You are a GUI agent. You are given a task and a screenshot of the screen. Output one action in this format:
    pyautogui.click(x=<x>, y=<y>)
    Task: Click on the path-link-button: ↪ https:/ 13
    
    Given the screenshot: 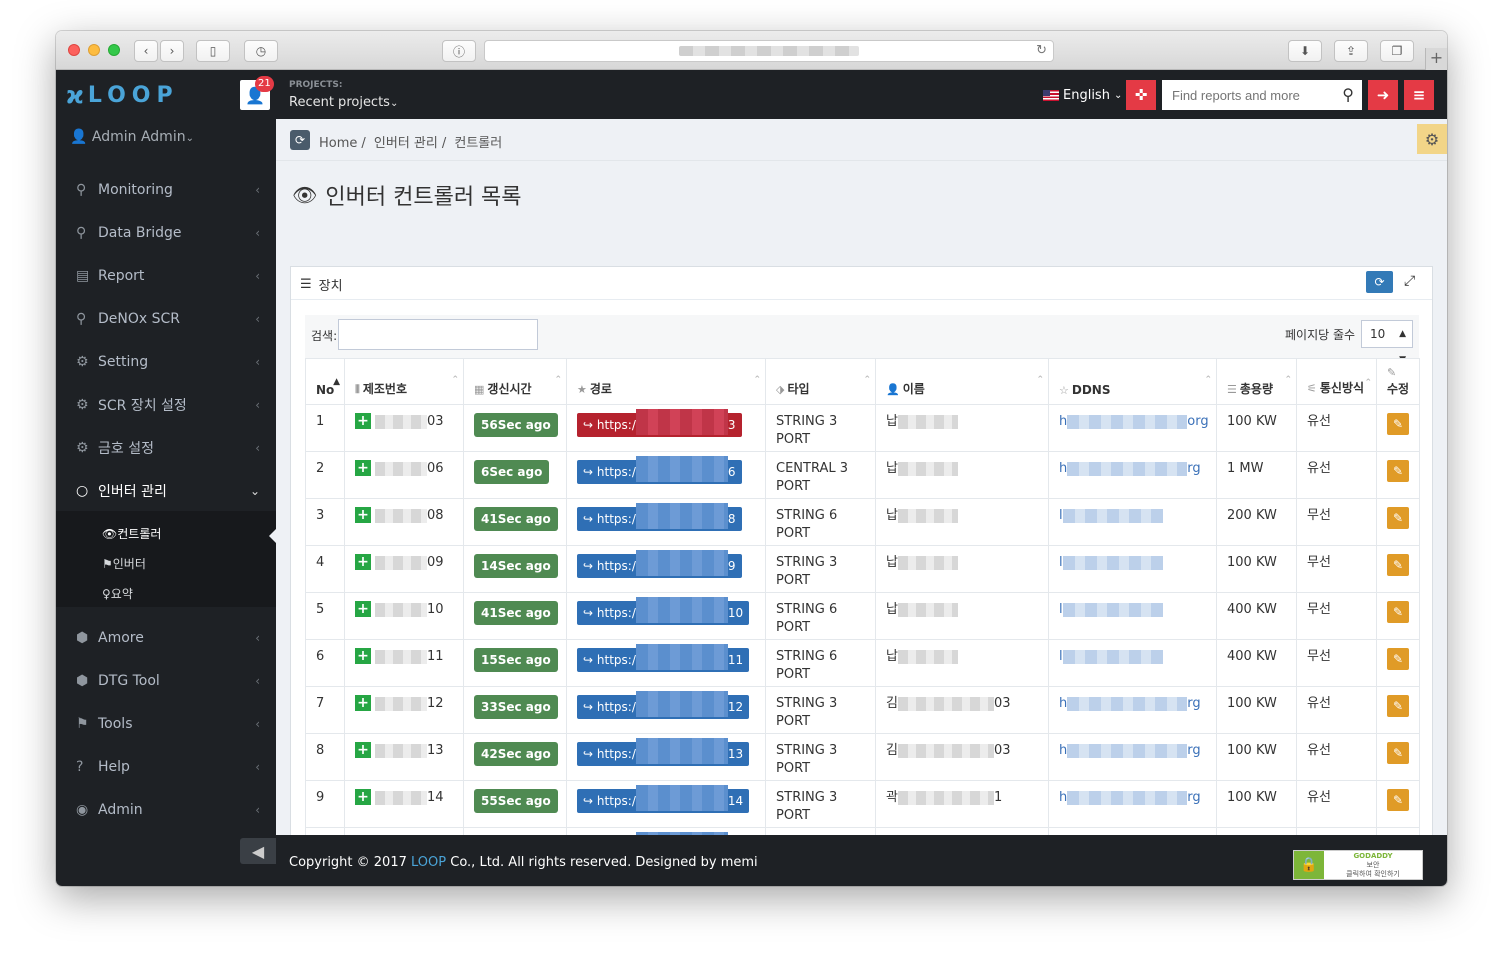 What is the action you would take?
    pyautogui.click(x=663, y=752)
    